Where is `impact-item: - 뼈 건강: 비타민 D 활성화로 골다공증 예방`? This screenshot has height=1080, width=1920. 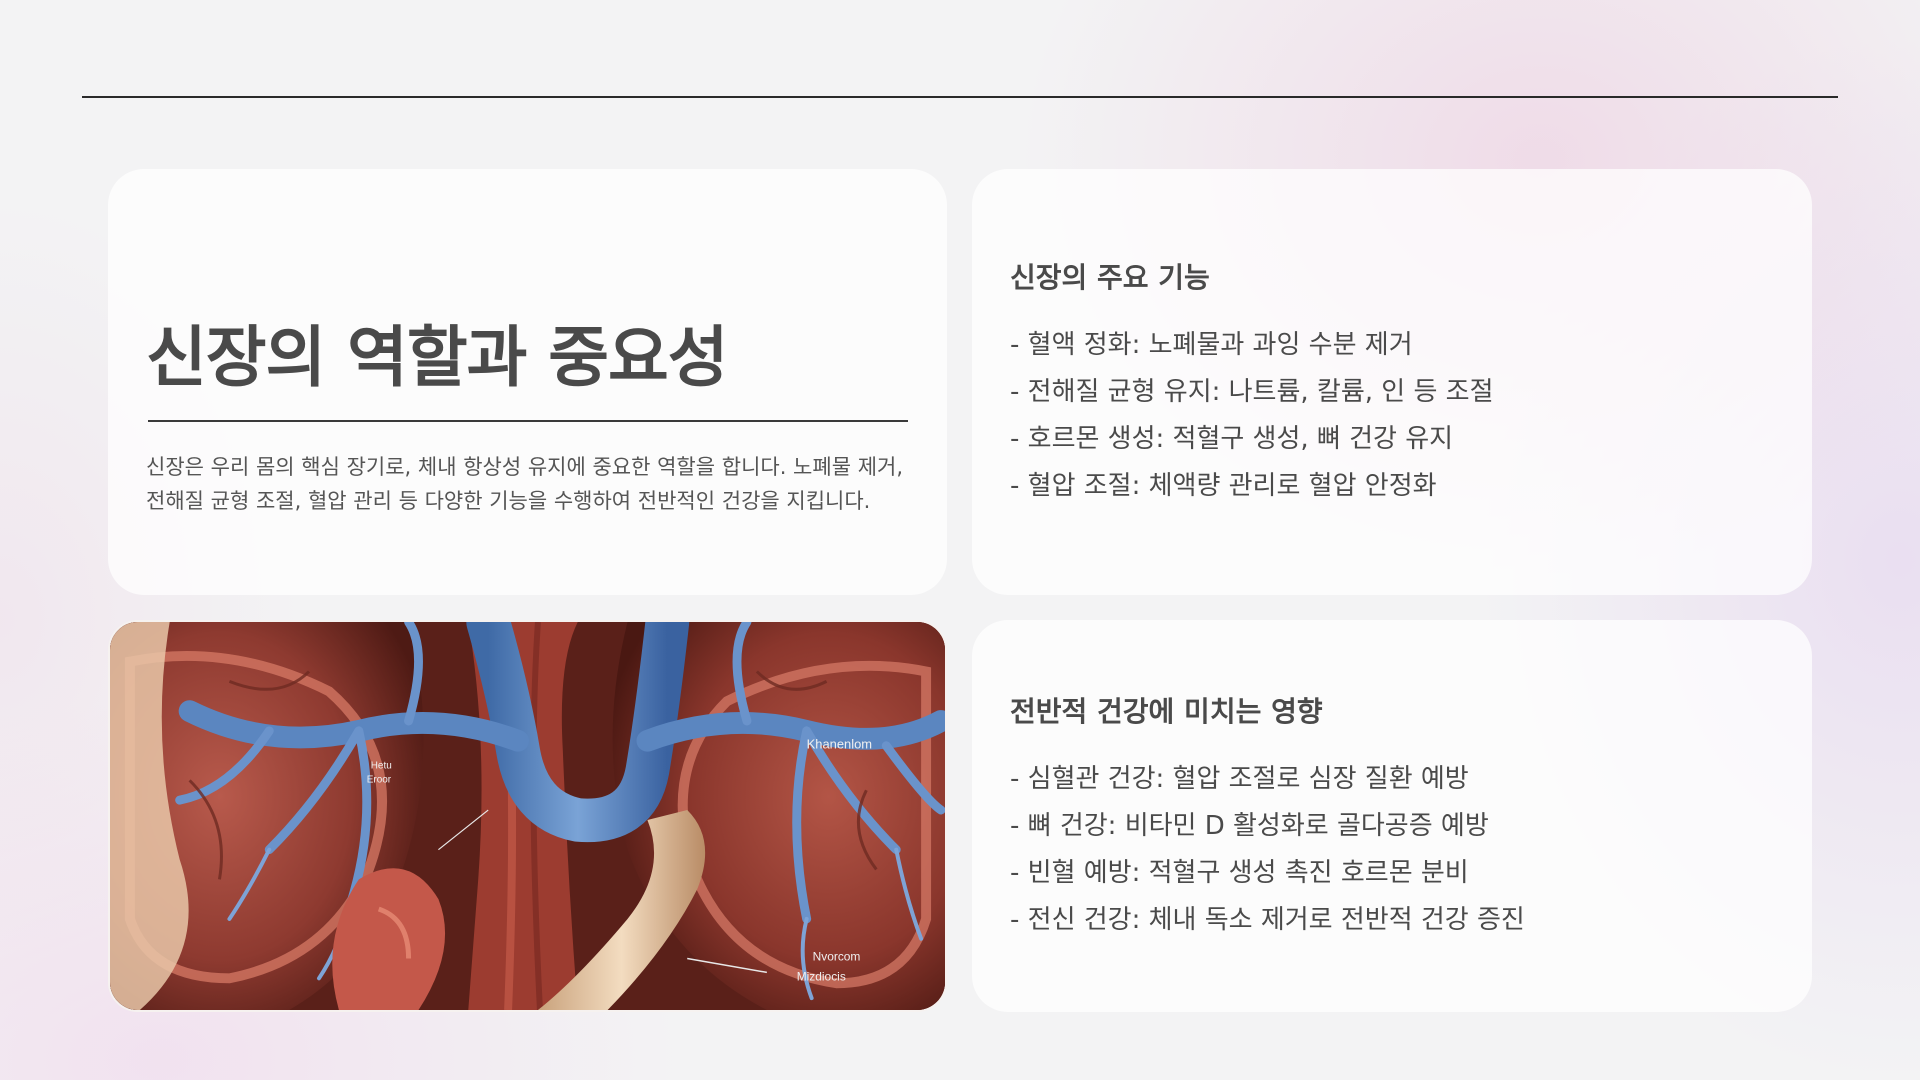 impact-item: - 뼈 건강: 비타민 D 활성화로 골다공증 예방 is located at coordinates (1249, 826).